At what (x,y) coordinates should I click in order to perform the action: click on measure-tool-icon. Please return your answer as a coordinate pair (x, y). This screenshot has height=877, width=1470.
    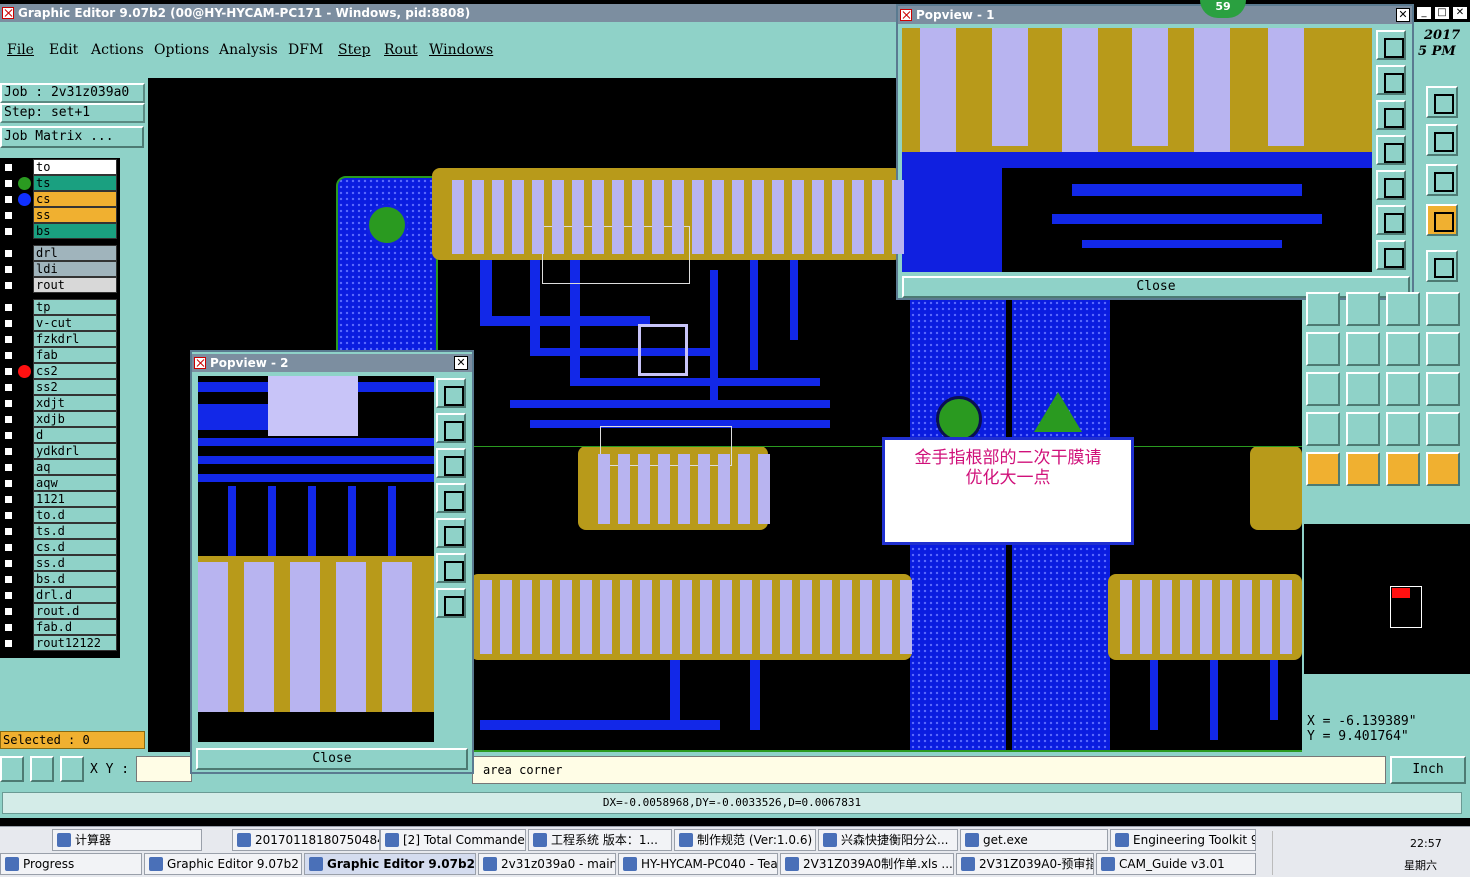
    Looking at the image, I should click on (1403, 389).